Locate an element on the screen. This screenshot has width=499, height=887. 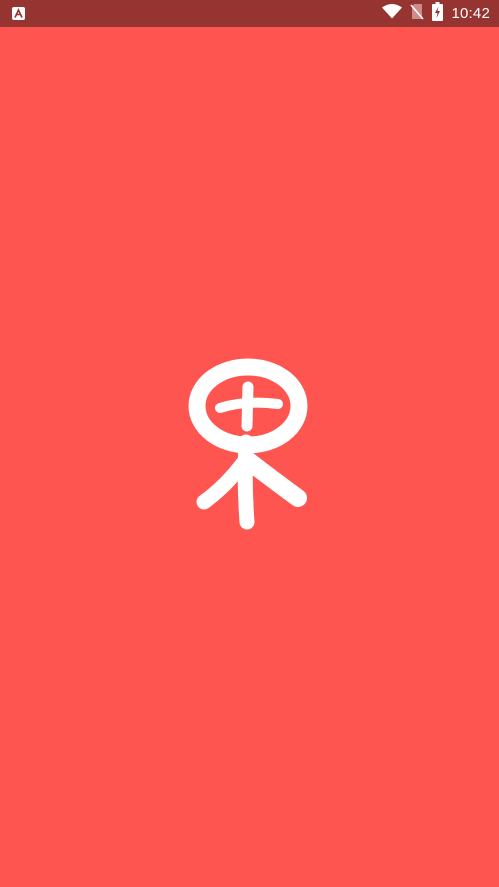
status-time: 10:42 is located at coordinates (470, 13).